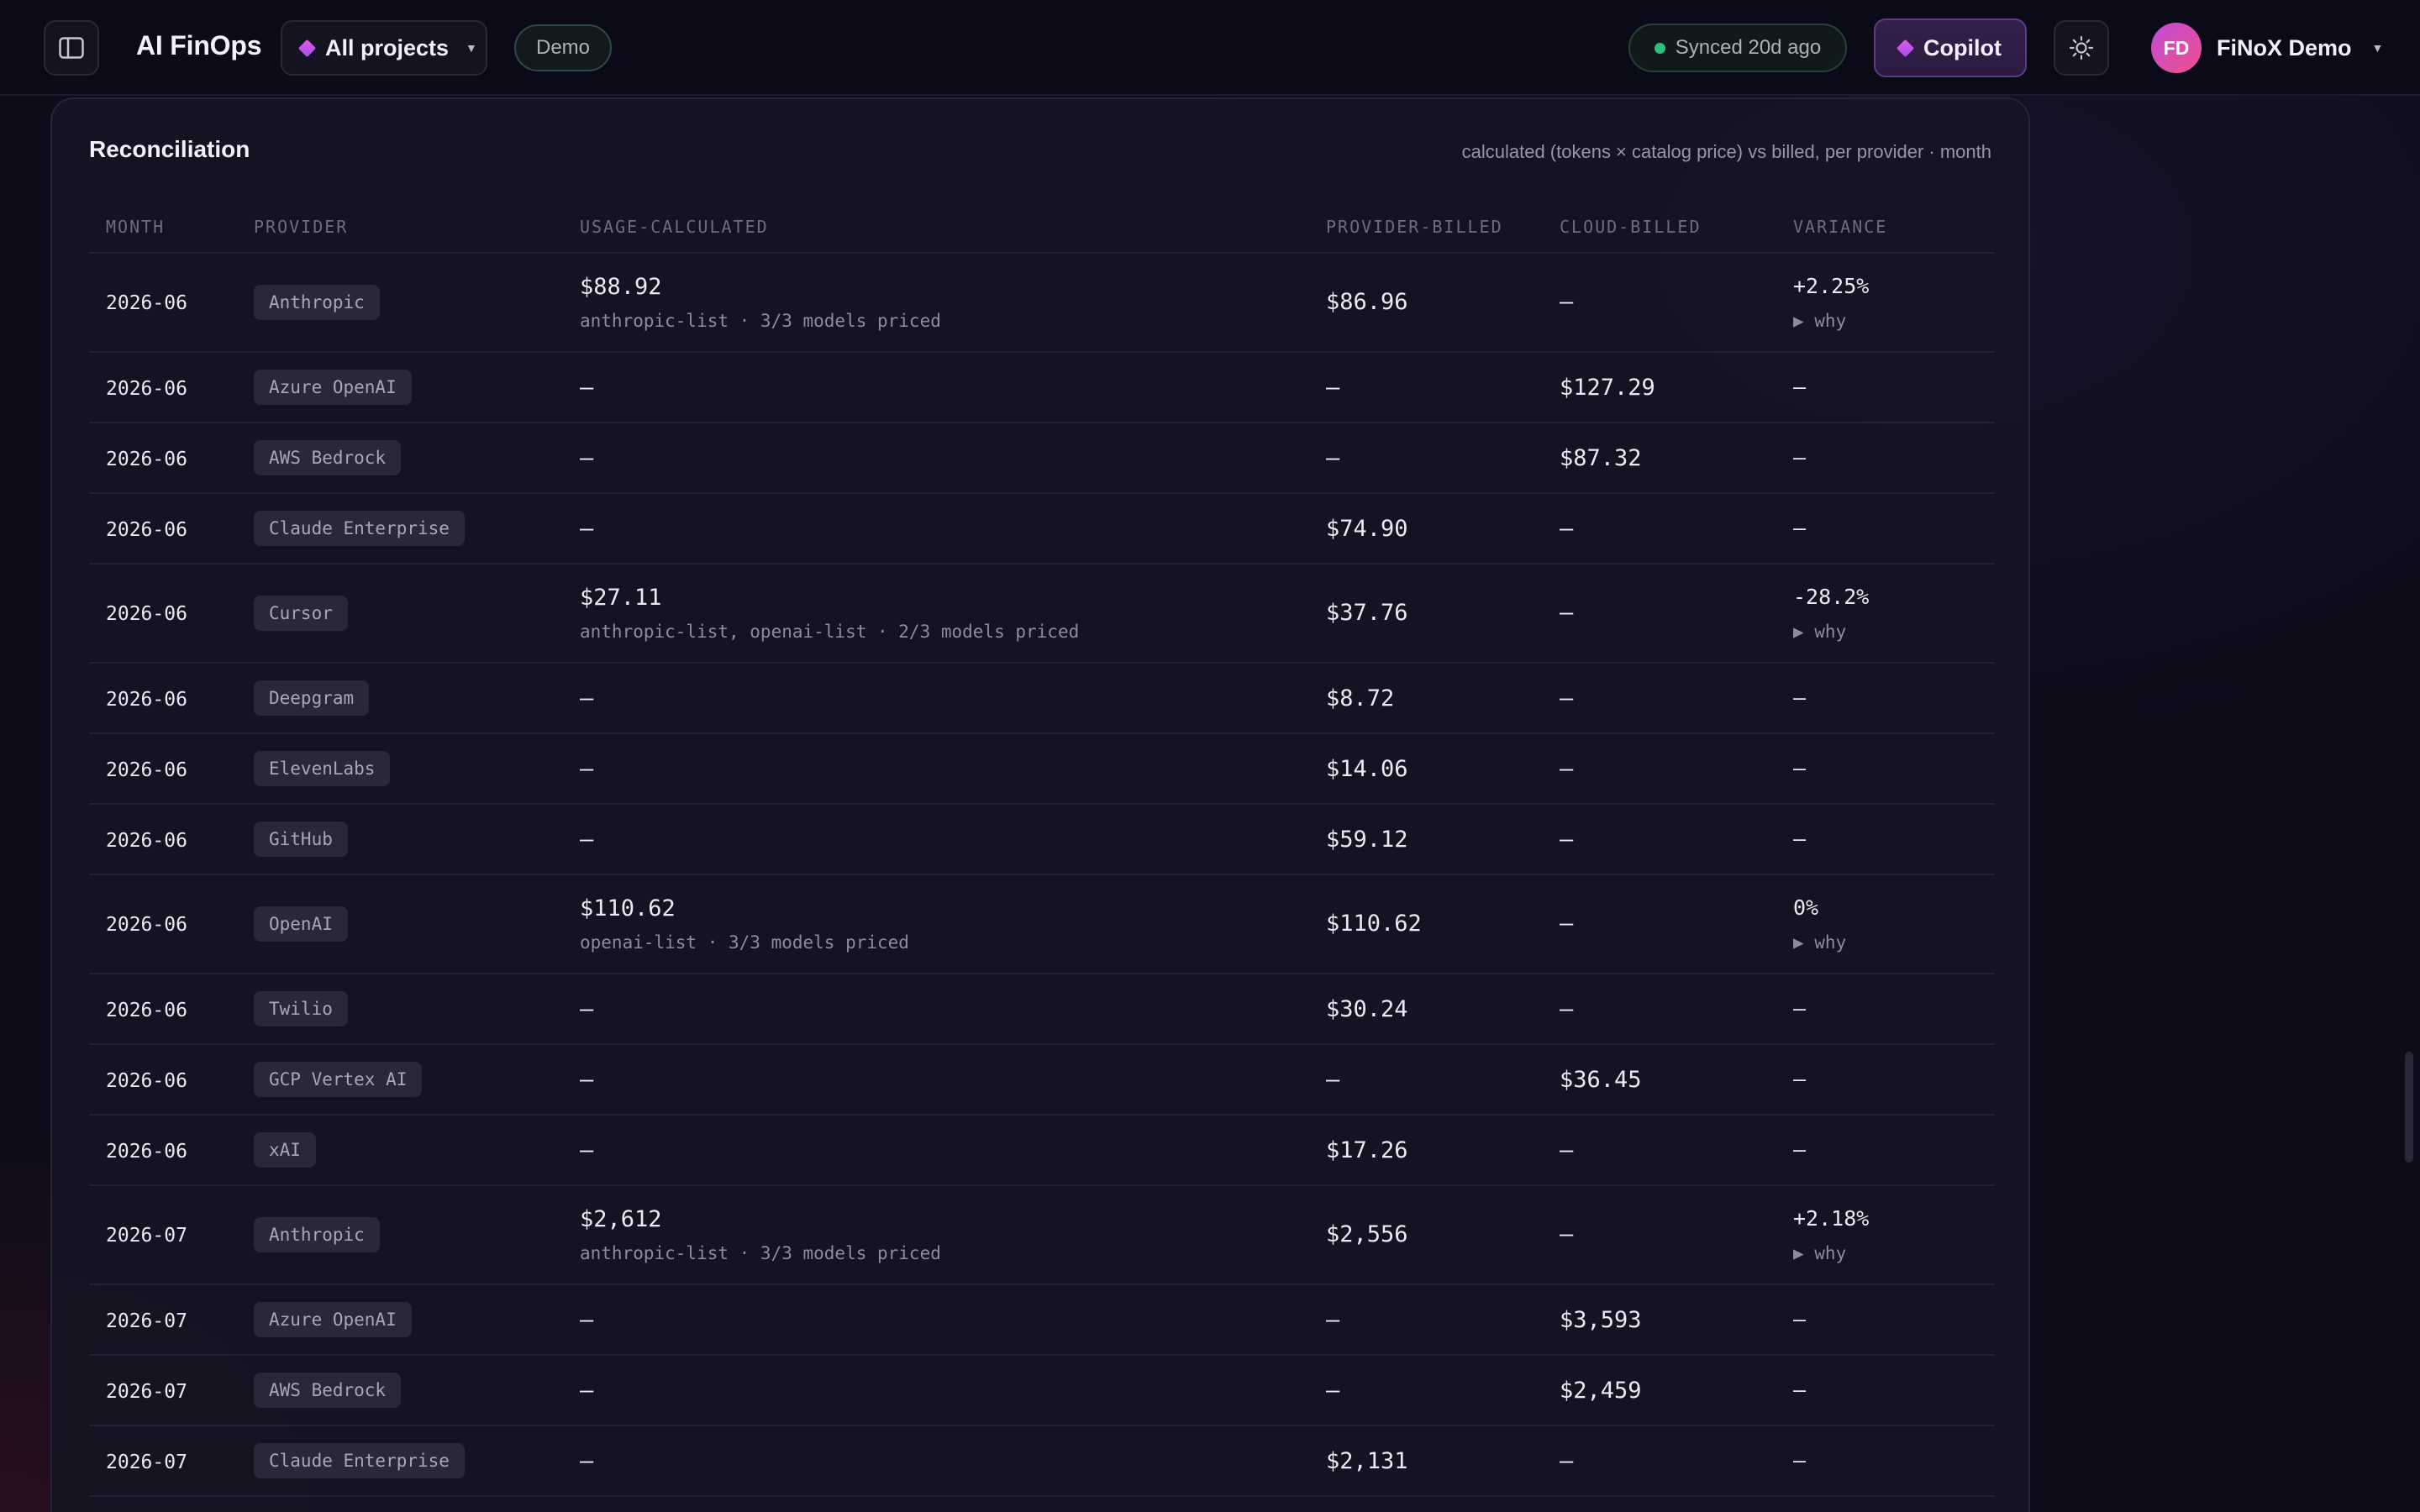  Describe the element at coordinates (1042, 1009) in the screenshot. I see `table-row: 2026-06 Twilio — $30.24 — —` at that location.